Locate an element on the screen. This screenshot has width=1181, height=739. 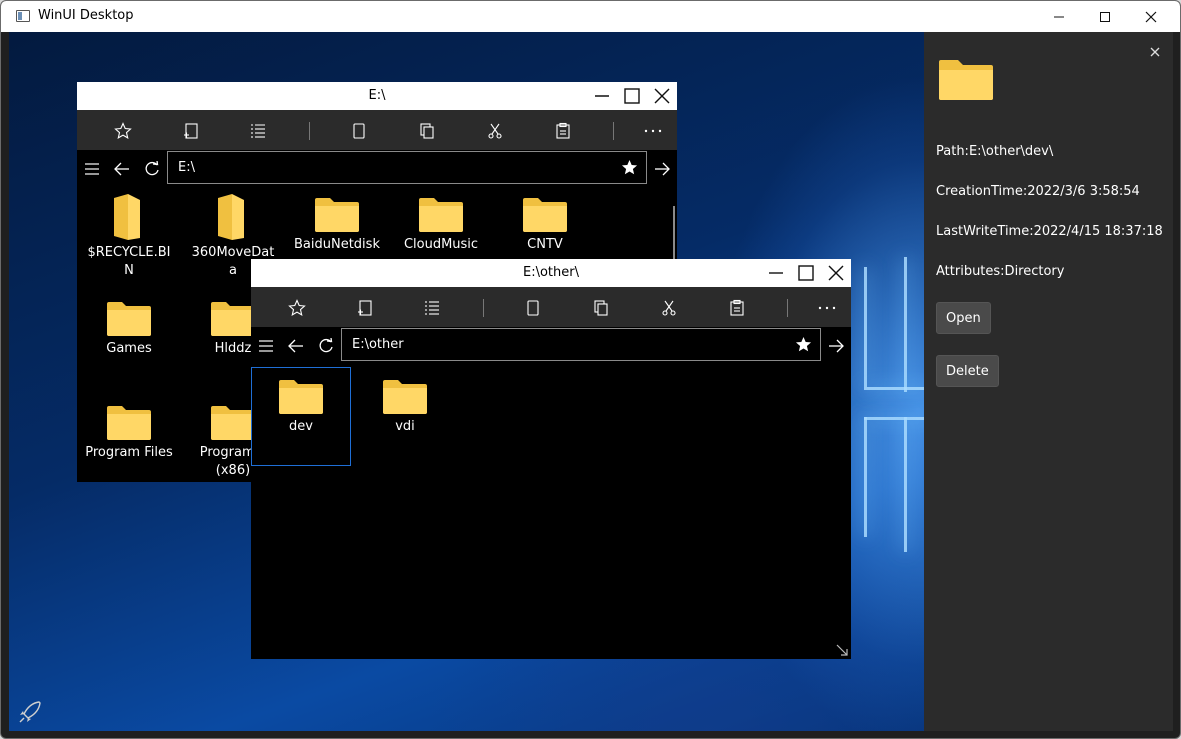
folder-label: BaiduNetdisk is located at coordinates (337, 244).